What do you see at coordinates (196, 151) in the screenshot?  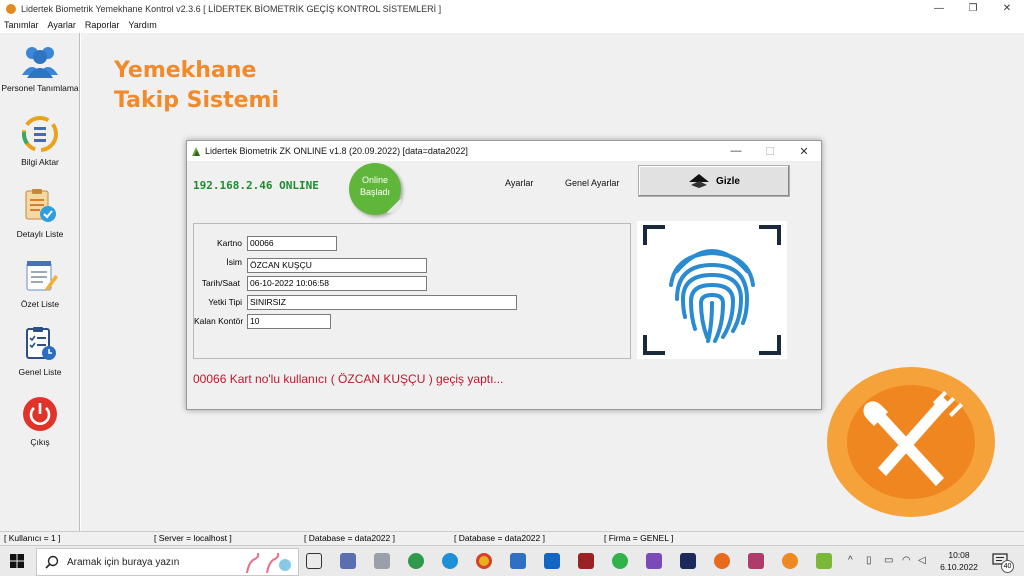 I see `lidertek-logo-icon` at bounding box center [196, 151].